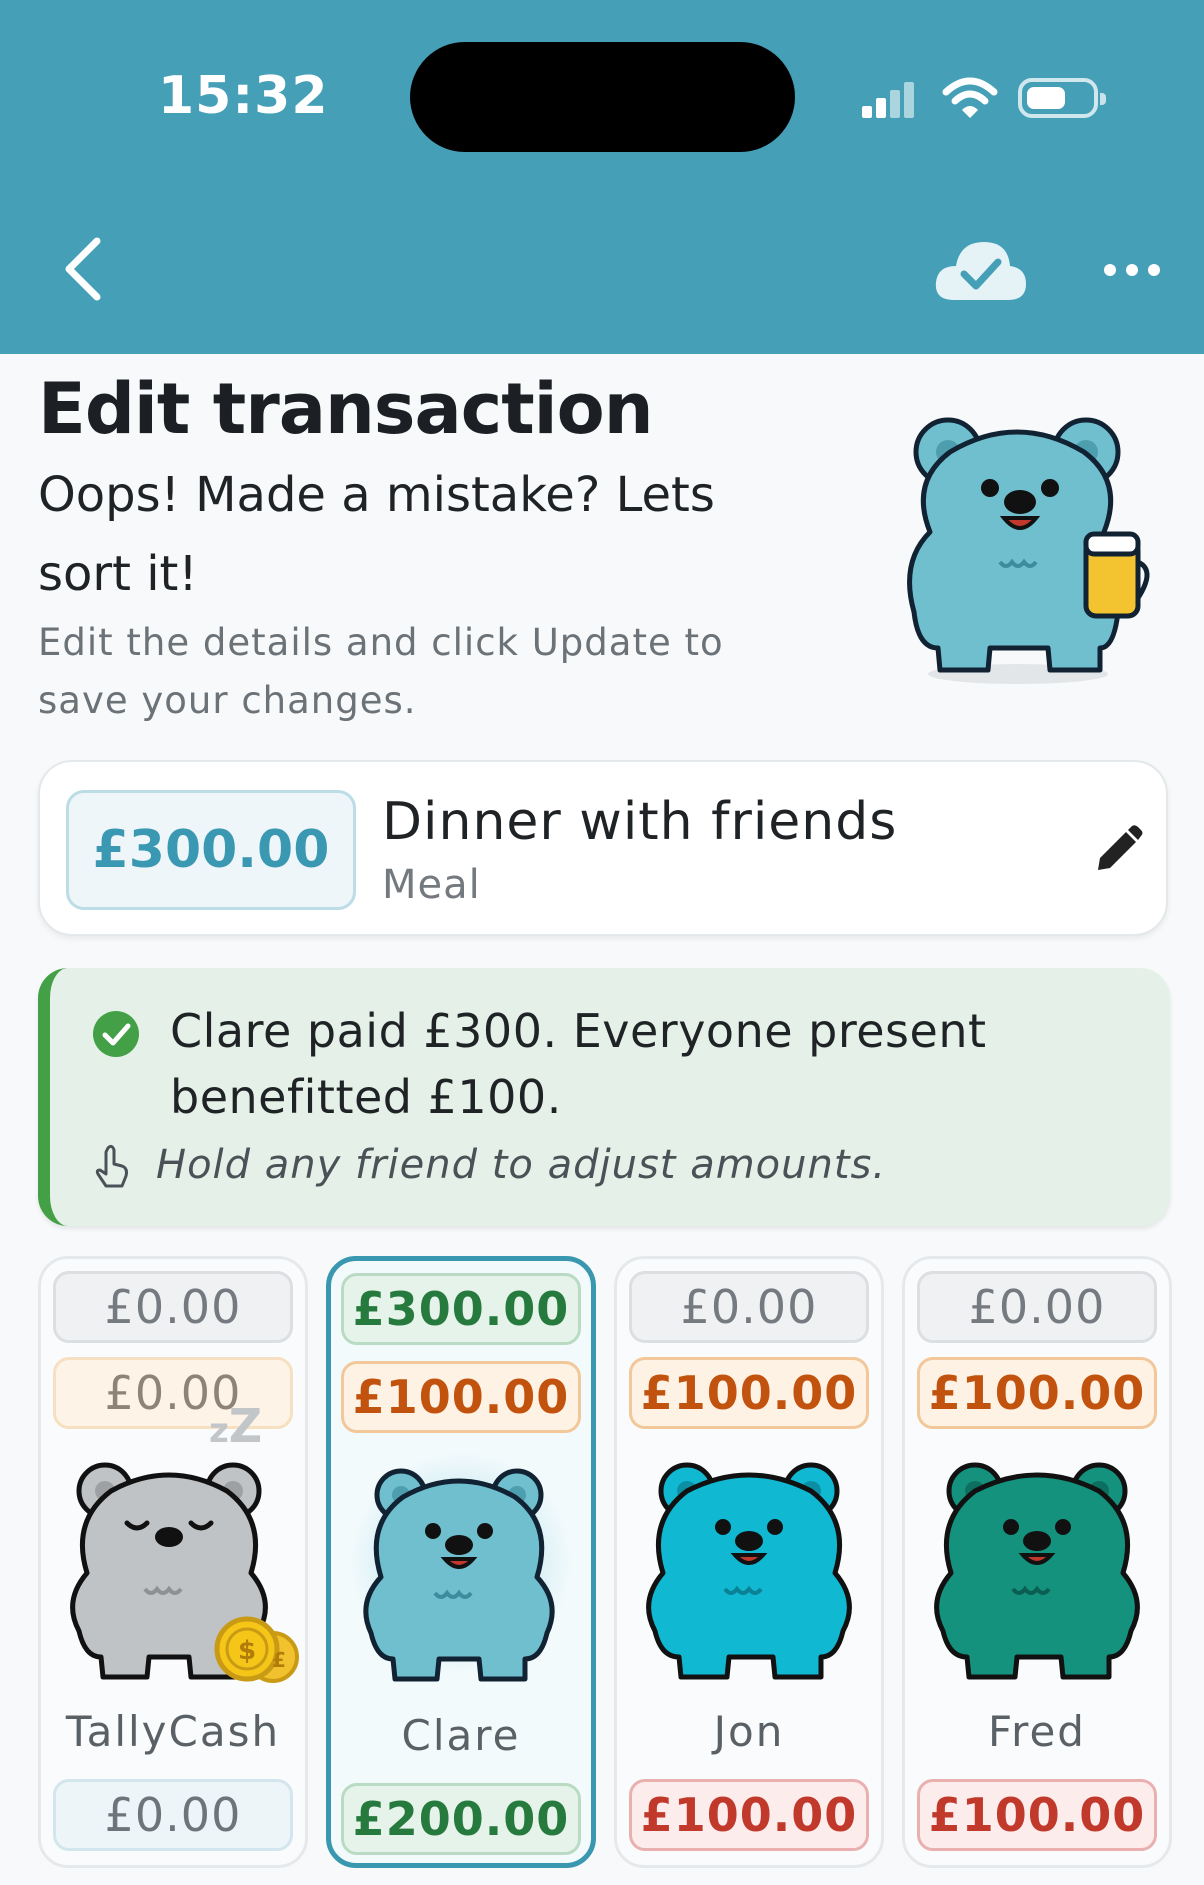  What do you see at coordinates (461, 1819) in the screenshot?
I see `balance-amount-chip: £200.00` at bounding box center [461, 1819].